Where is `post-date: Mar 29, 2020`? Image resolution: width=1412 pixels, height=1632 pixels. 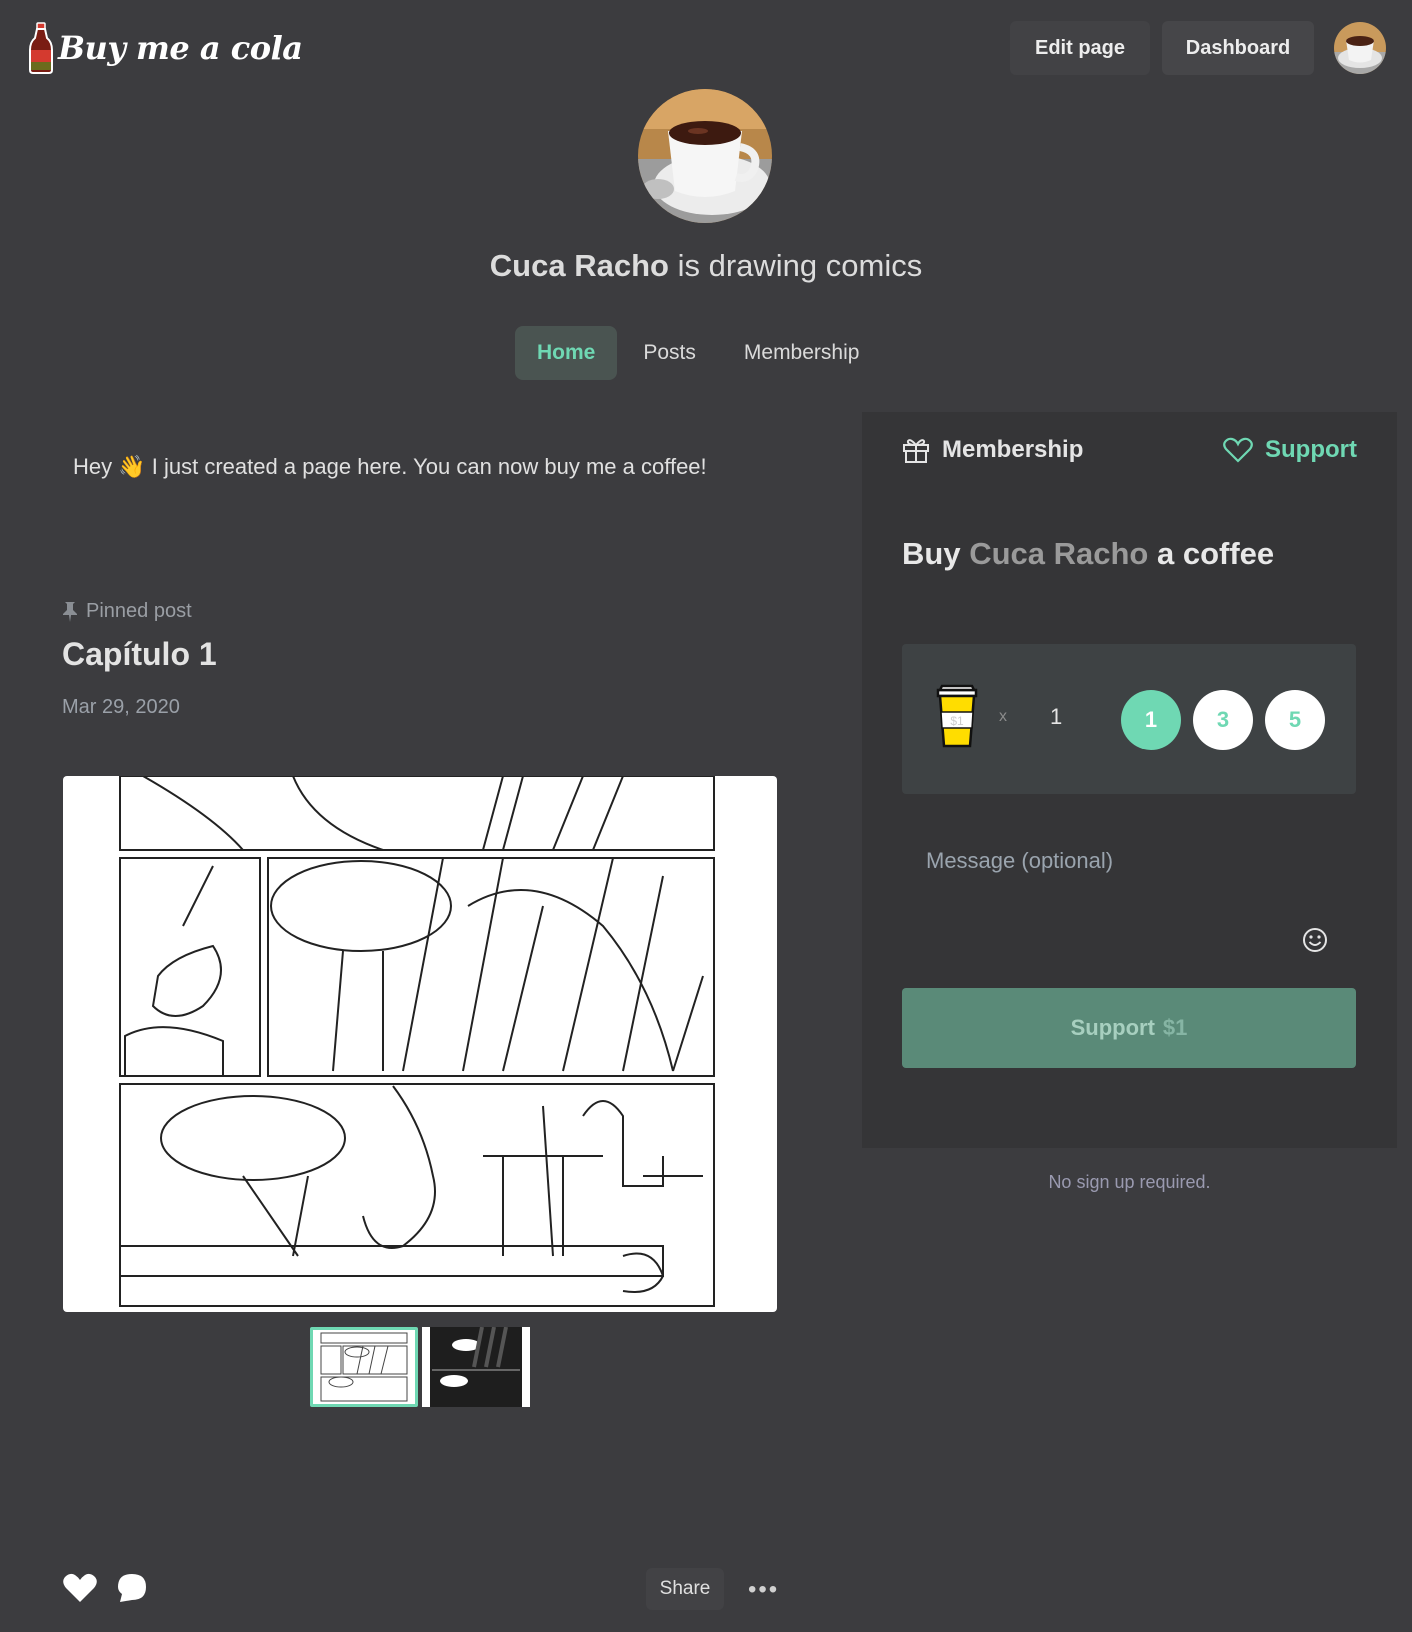 post-date: Mar 29, 2020 is located at coordinates (121, 707).